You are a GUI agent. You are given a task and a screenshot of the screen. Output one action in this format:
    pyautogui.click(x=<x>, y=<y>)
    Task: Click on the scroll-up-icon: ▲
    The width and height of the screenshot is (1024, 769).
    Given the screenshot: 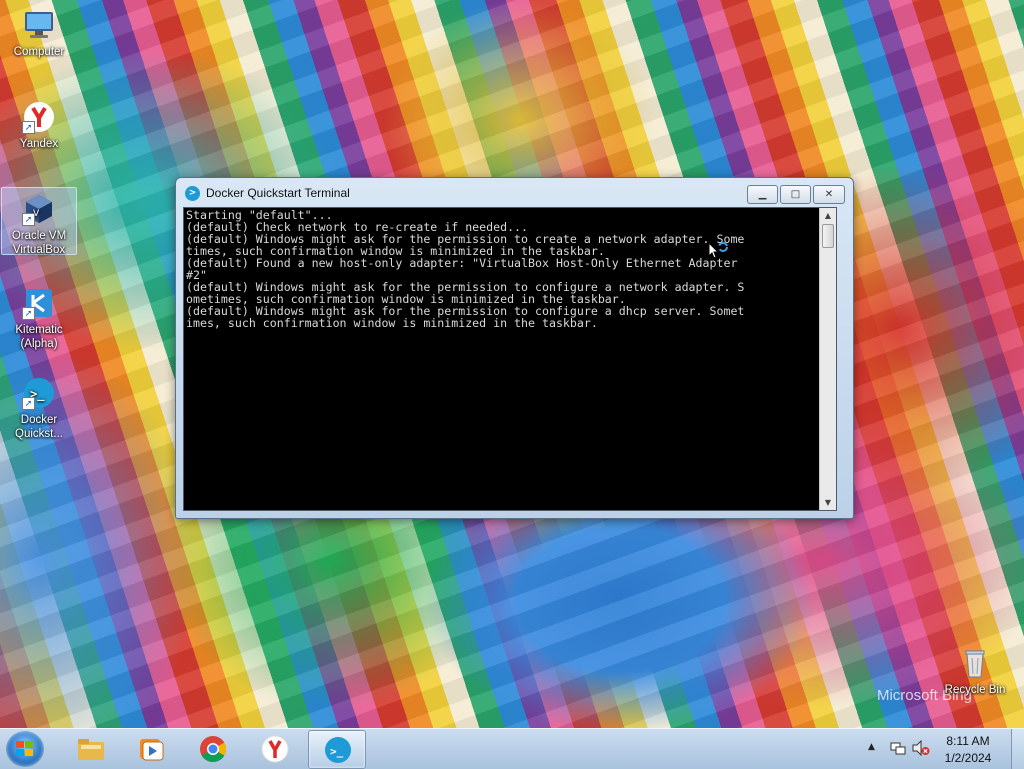 What is the action you would take?
    pyautogui.click(x=828, y=215)
    